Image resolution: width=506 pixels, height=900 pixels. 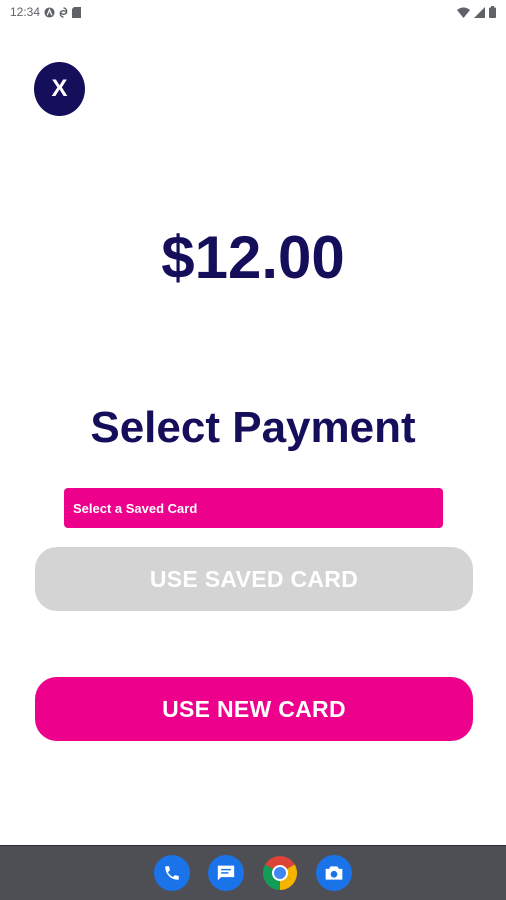 What do you see at coordinates (334, 873) in the screenshot?
I see `camera-icon` at bounding box center [334, 873].